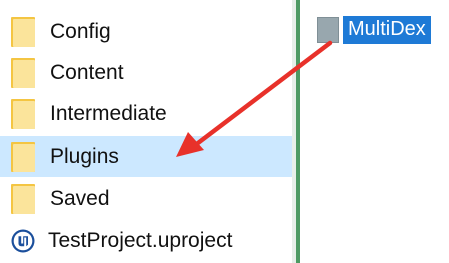 The image size is (449, 263). What do you see at coordinates (108, 113) in the screenshot?
I see `tree-item-label: Intermediate` at bounding box center [108, 113].